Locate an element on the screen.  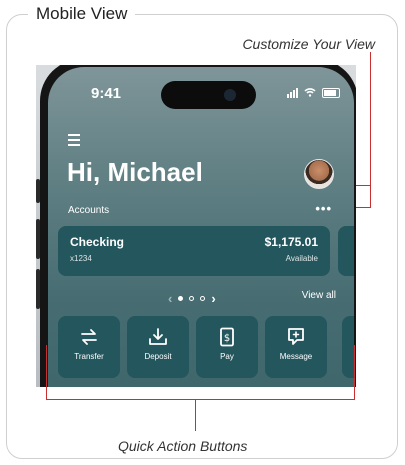
transfer-label: Transfer is located at coordinates (89, 356).